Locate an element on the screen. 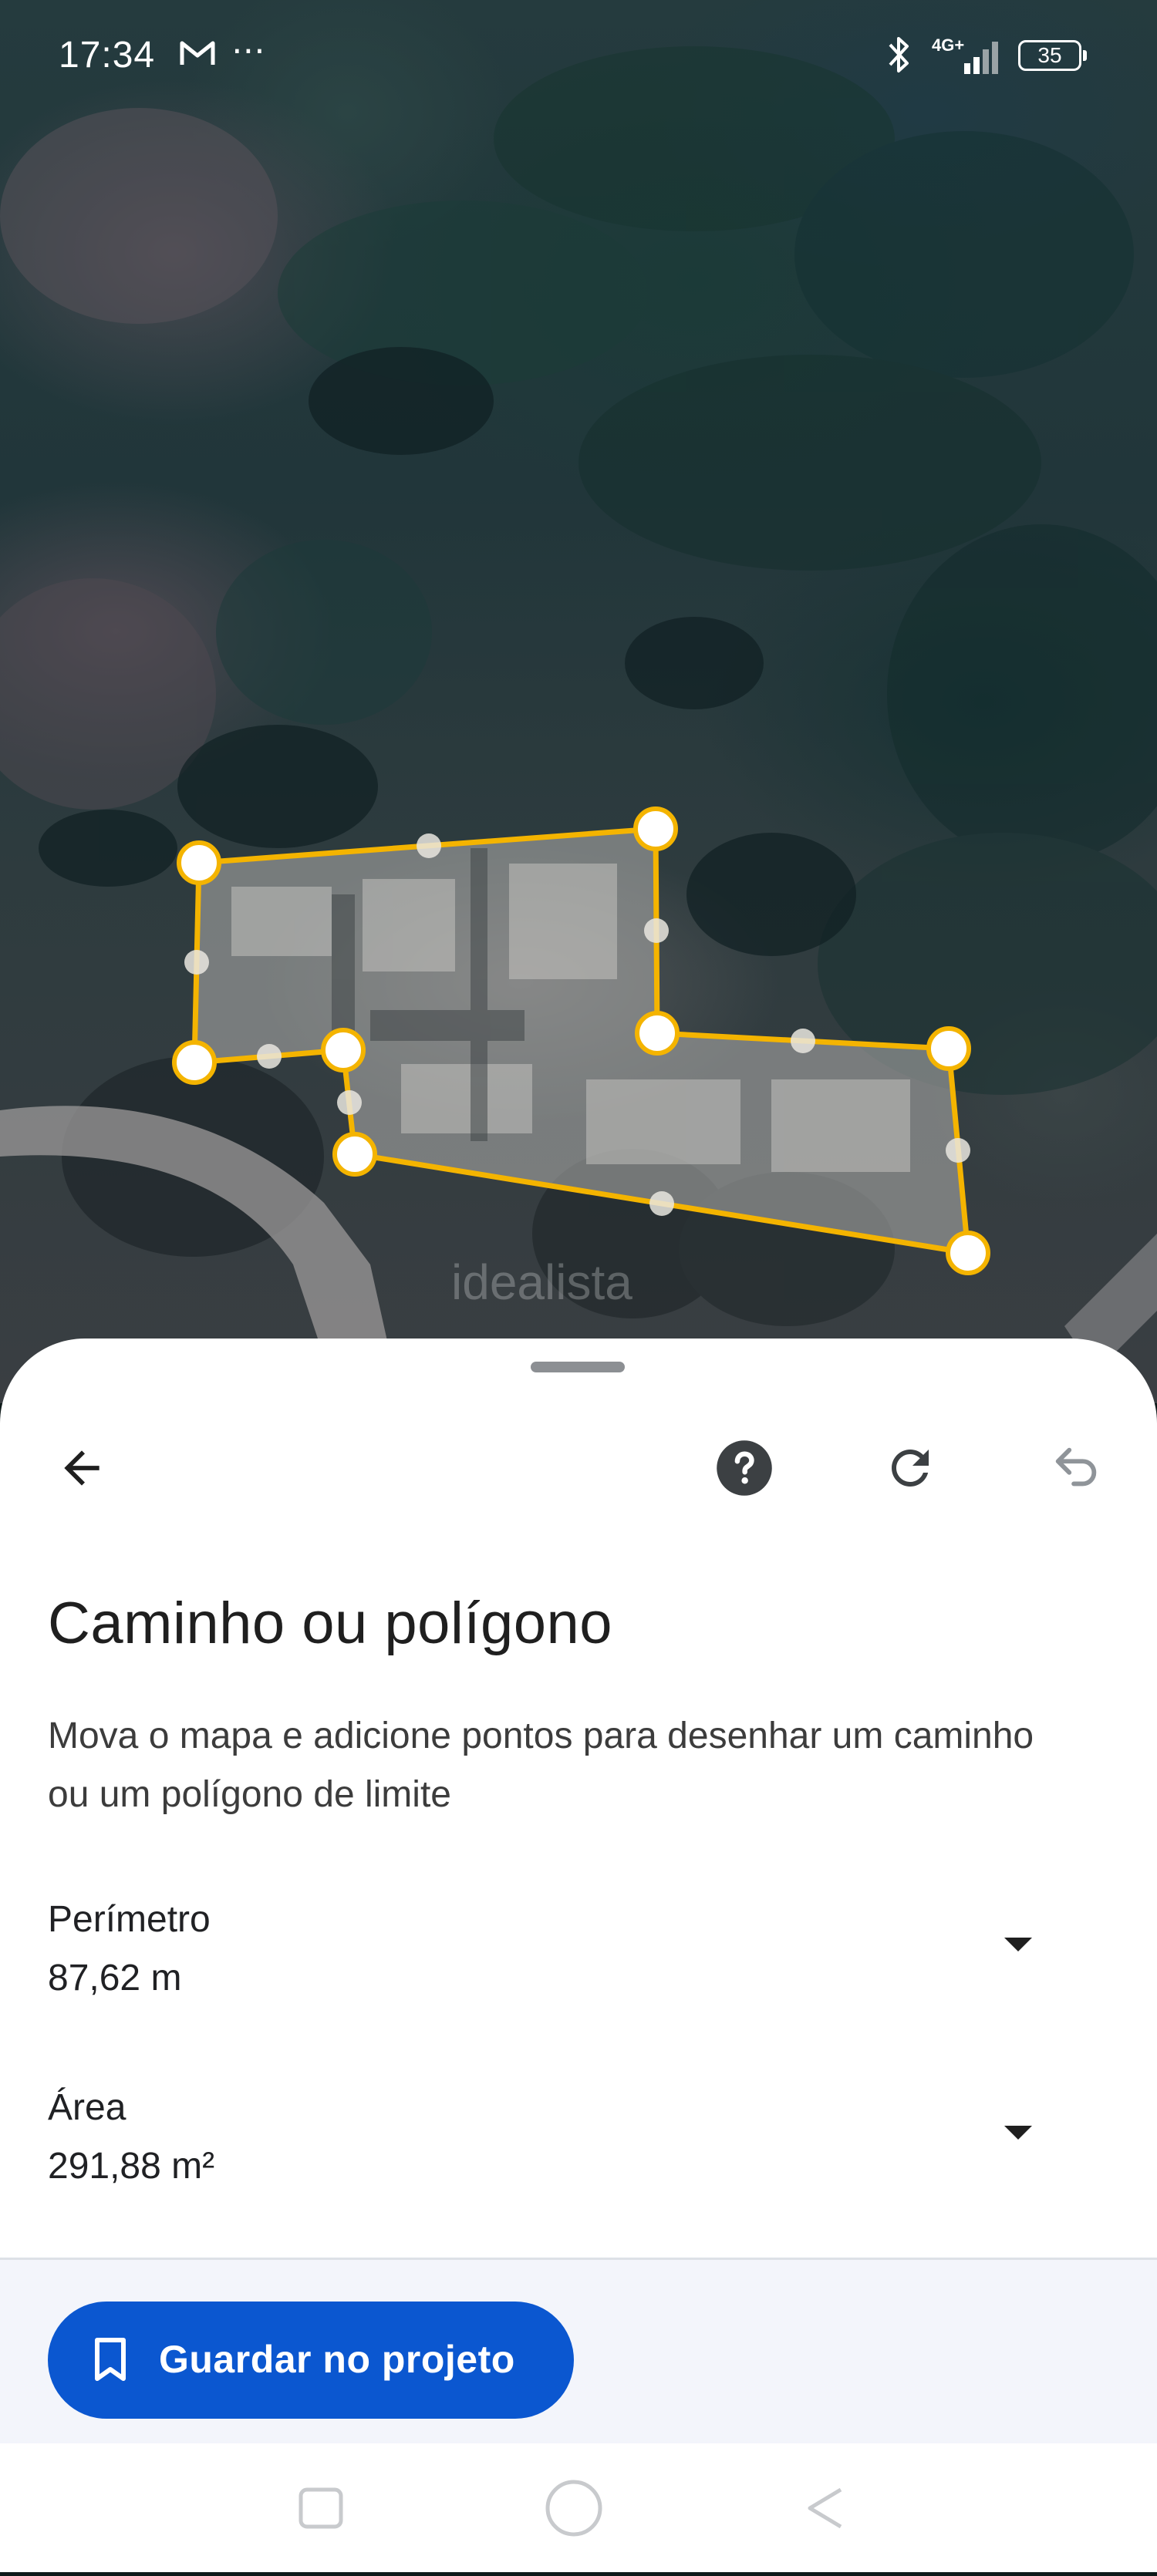 The width and height of the screenshot is (1157, 2576). redo-icon is located at coordinates (910, 1468).